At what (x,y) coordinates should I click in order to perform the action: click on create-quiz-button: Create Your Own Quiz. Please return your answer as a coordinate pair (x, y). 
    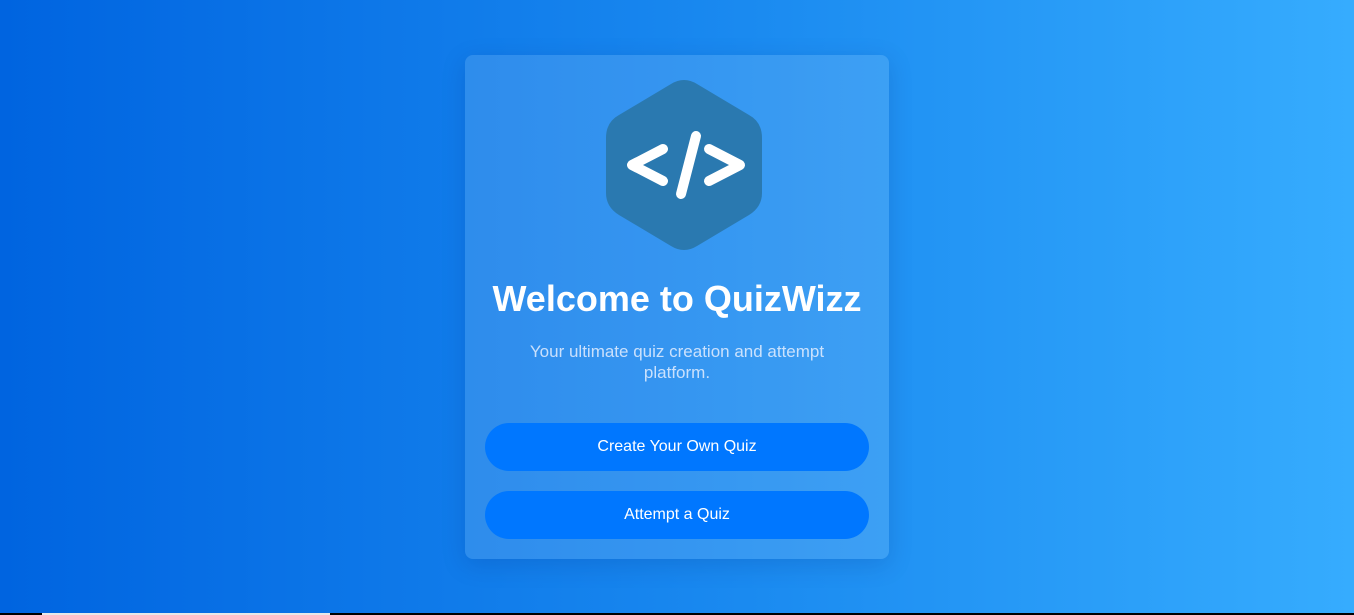
    Looking at the image, I should click on (677, 447).